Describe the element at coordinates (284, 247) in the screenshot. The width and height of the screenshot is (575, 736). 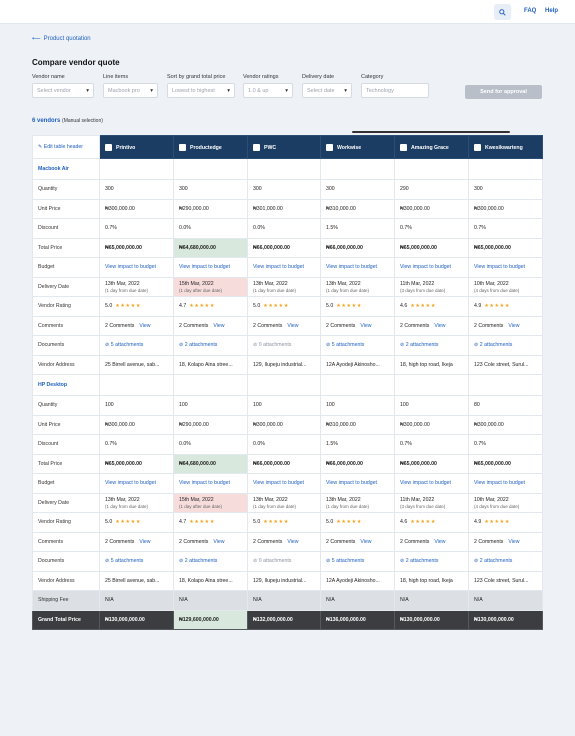
I see `total-price-cell: ₦66,000,000.00` at that location.